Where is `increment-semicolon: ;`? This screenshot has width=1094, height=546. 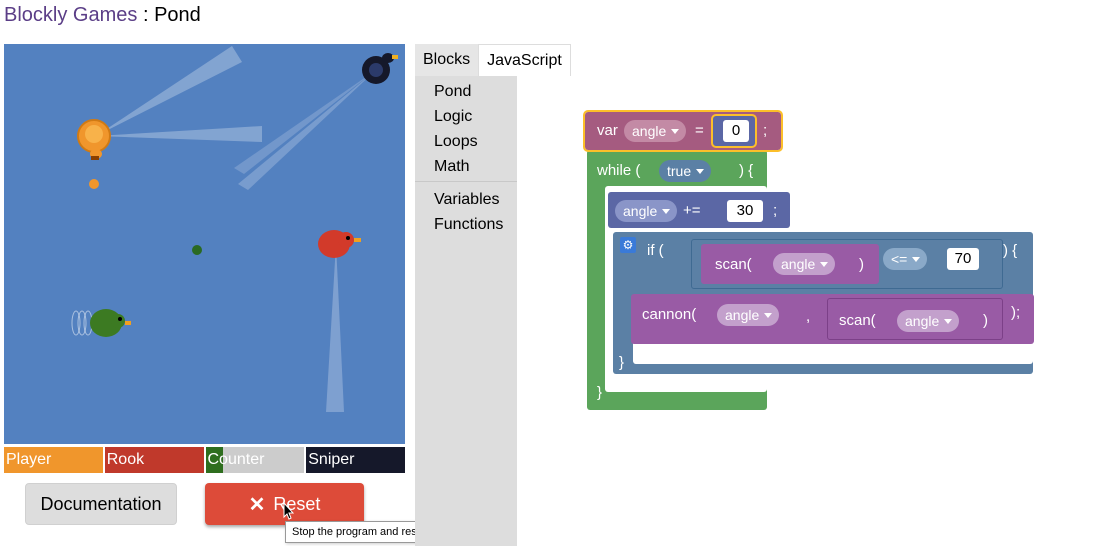
increment-semicolon: ; is located at coordinates (775, 210).